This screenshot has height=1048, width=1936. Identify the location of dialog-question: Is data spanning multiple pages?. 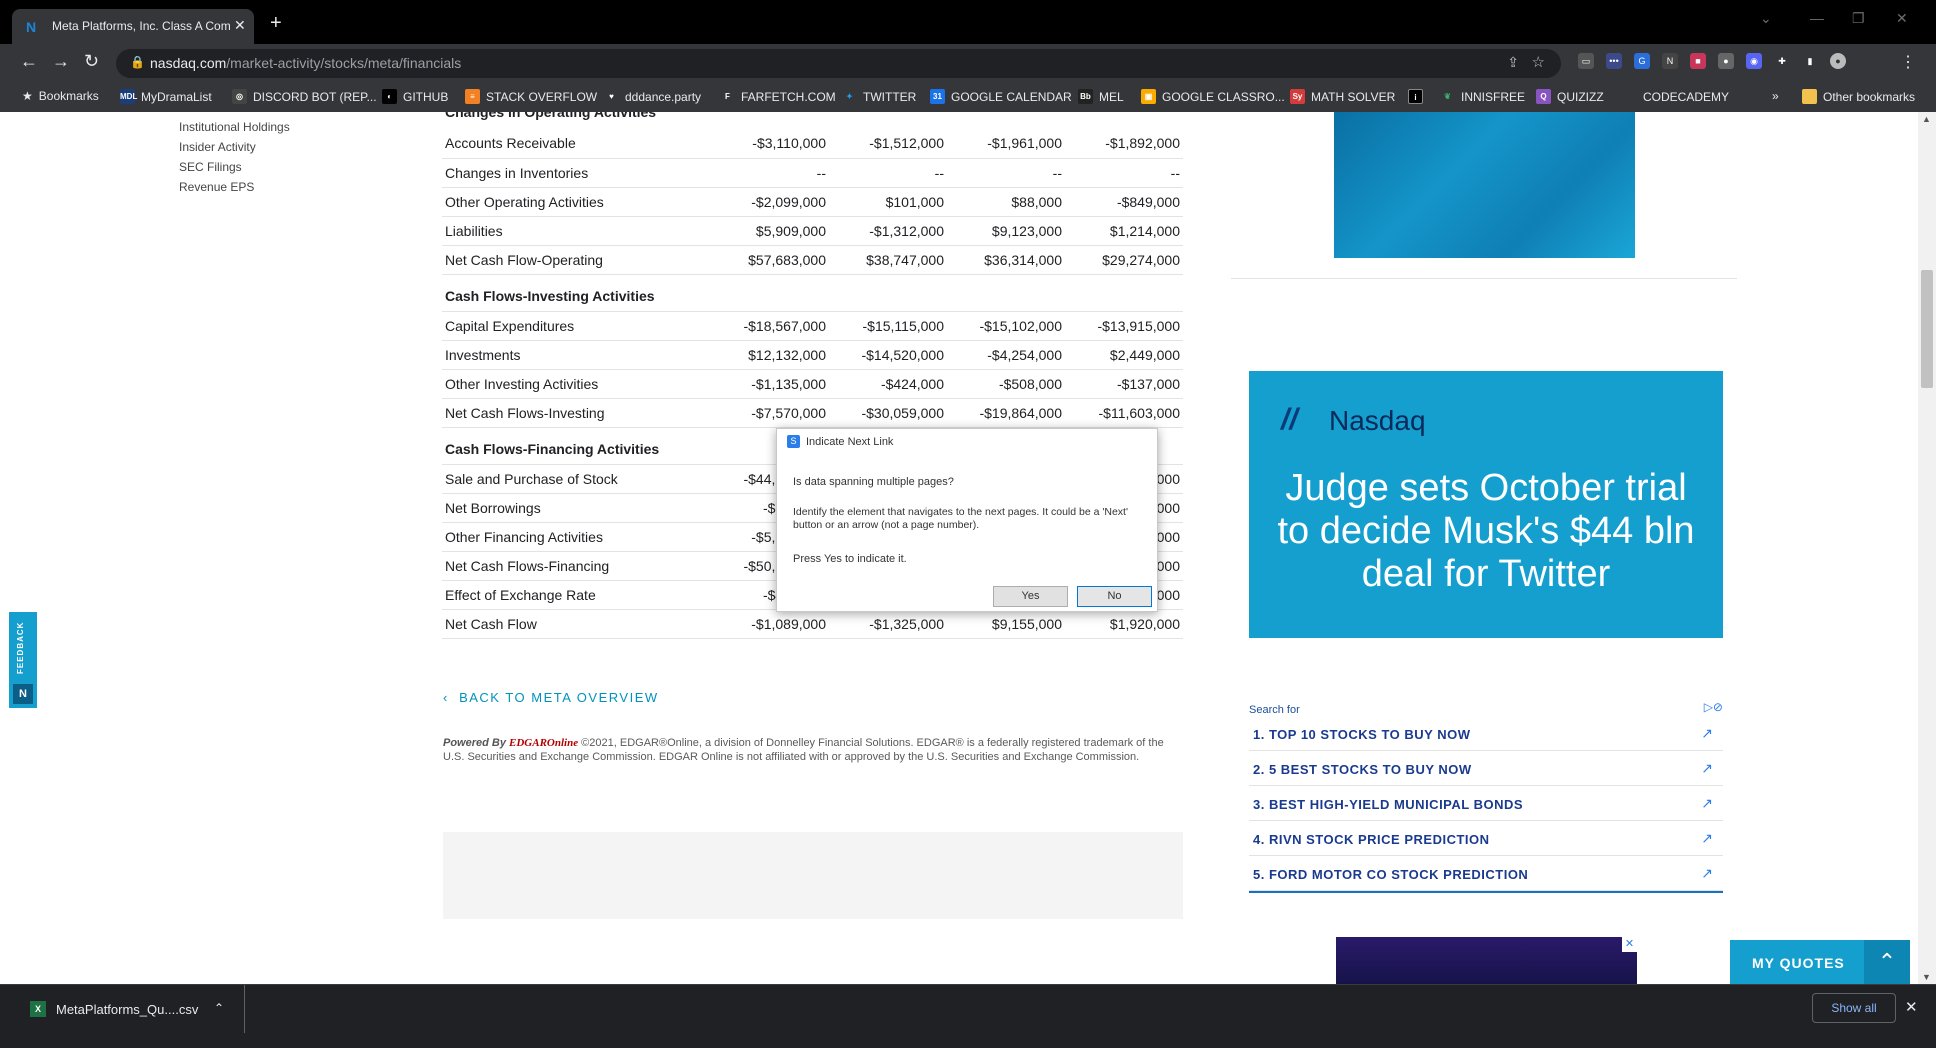
(873, 482).